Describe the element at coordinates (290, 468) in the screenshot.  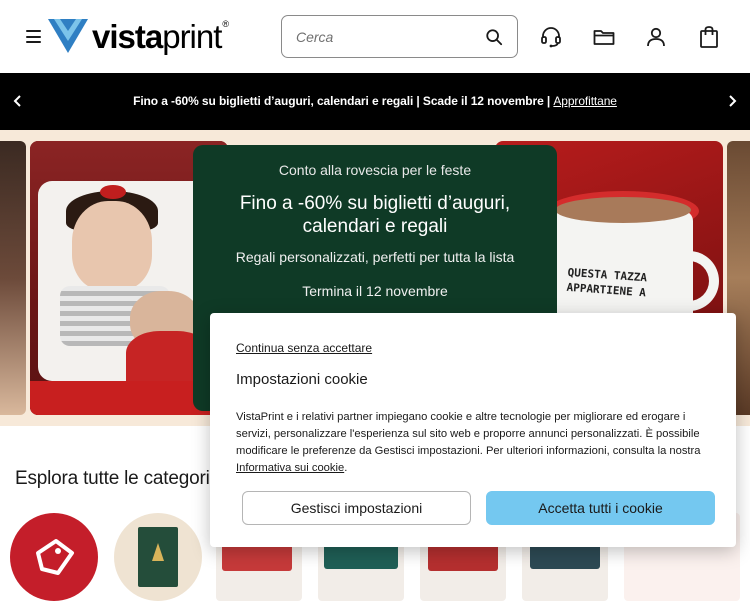
I see `cookie-policy-link: Informativa sui cookie` at that location.